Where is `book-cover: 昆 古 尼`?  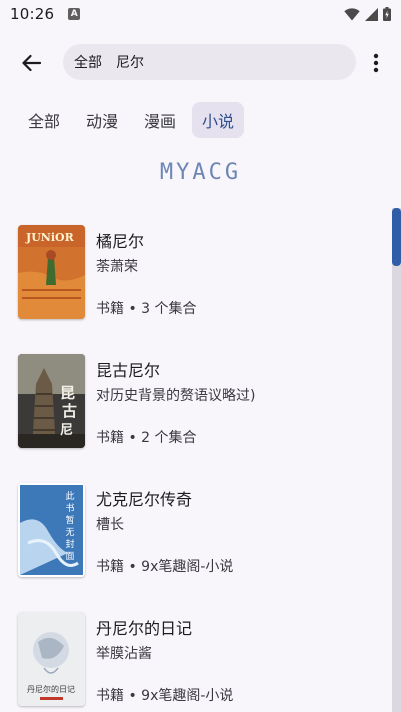 book-cover: 昆 古 尼 is located at coordinates (51, 401).